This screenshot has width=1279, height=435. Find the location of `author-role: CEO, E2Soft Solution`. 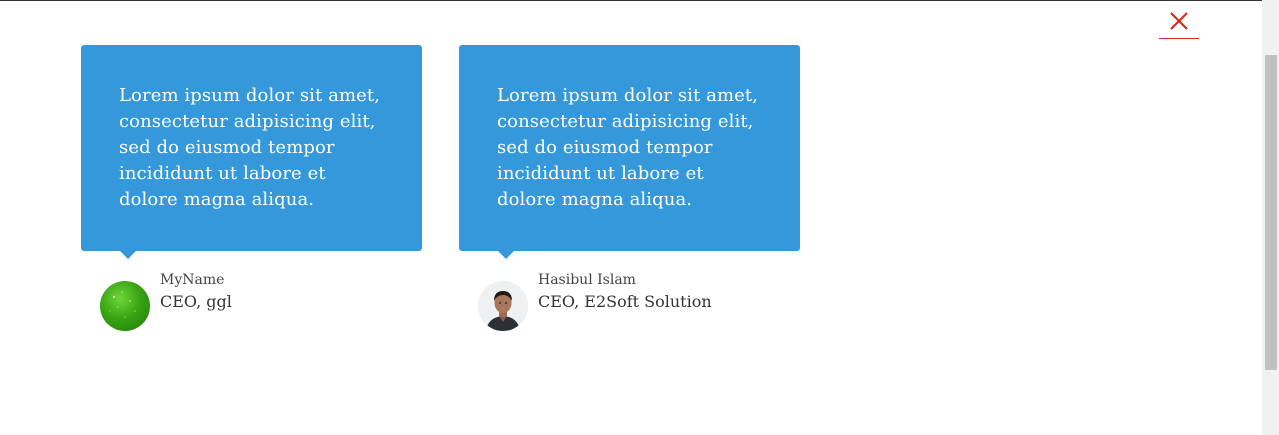

author-role: CEO, E2Soft Solution is located at coordinates (625, 301).